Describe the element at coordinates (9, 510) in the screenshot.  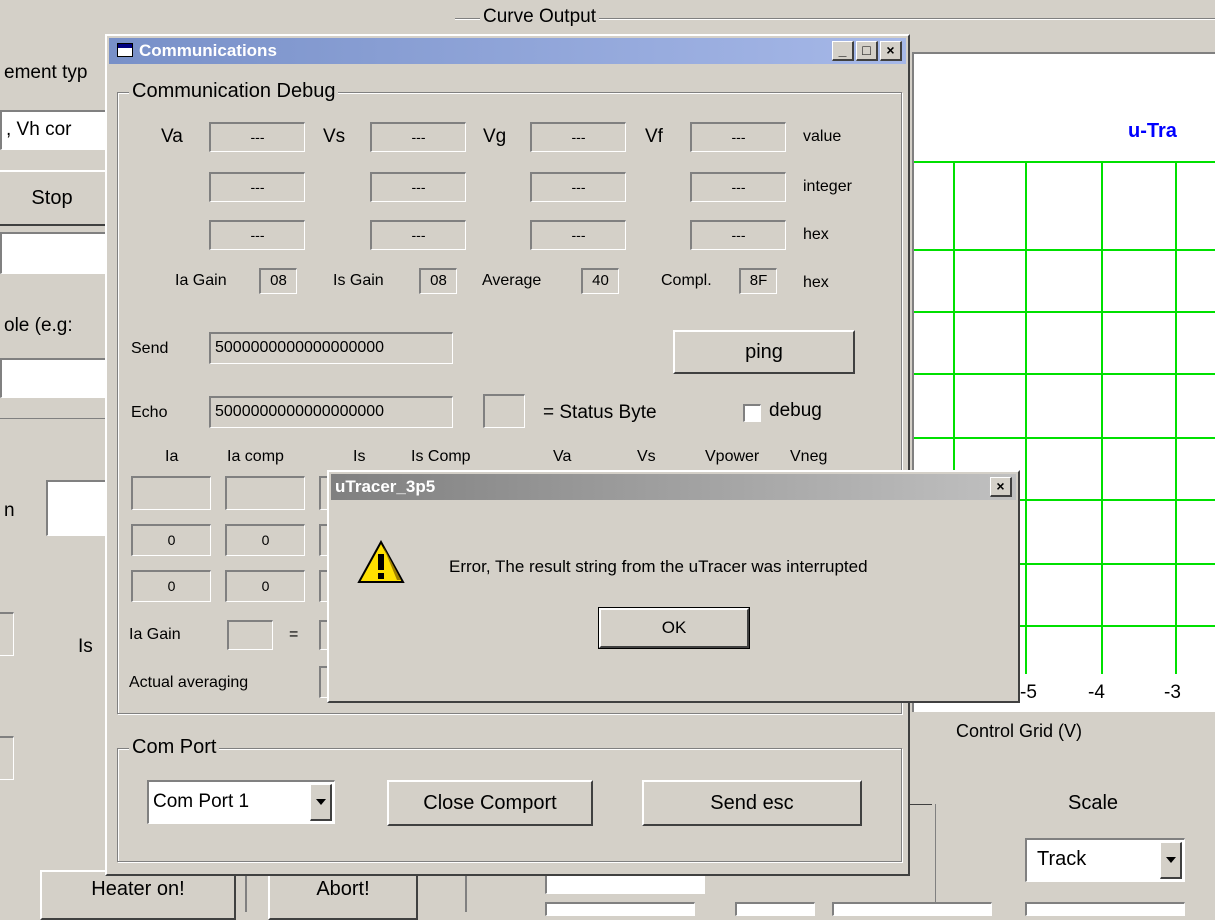
I see `n-label: n` at that location.